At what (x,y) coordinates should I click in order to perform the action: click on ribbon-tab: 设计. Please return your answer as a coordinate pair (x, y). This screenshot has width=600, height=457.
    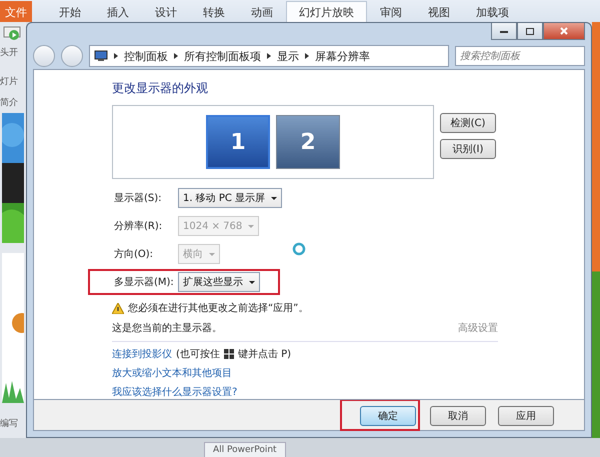
    Looking at the image, I should click on (166, 11).